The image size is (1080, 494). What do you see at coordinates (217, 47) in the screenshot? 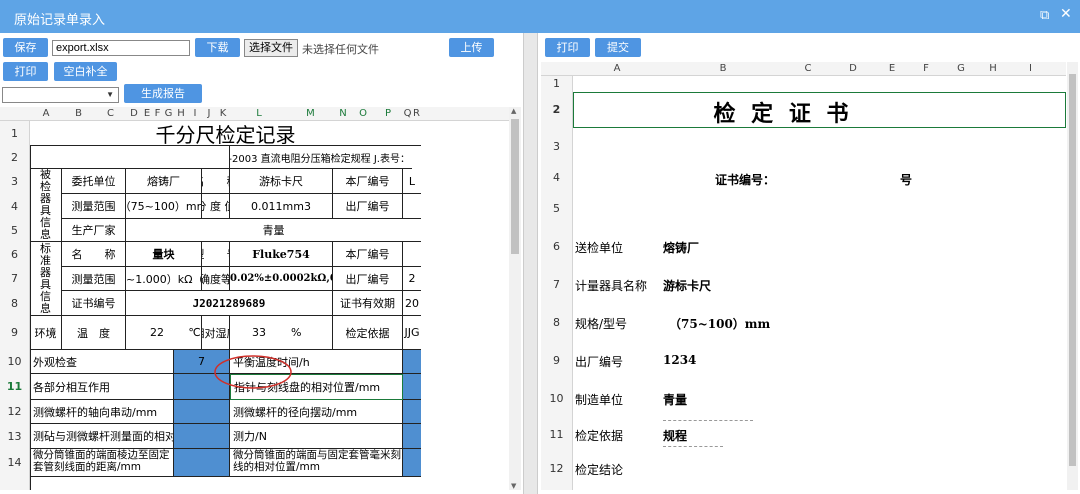
I see `download-button: 下载` at bounding box center [217, 47].